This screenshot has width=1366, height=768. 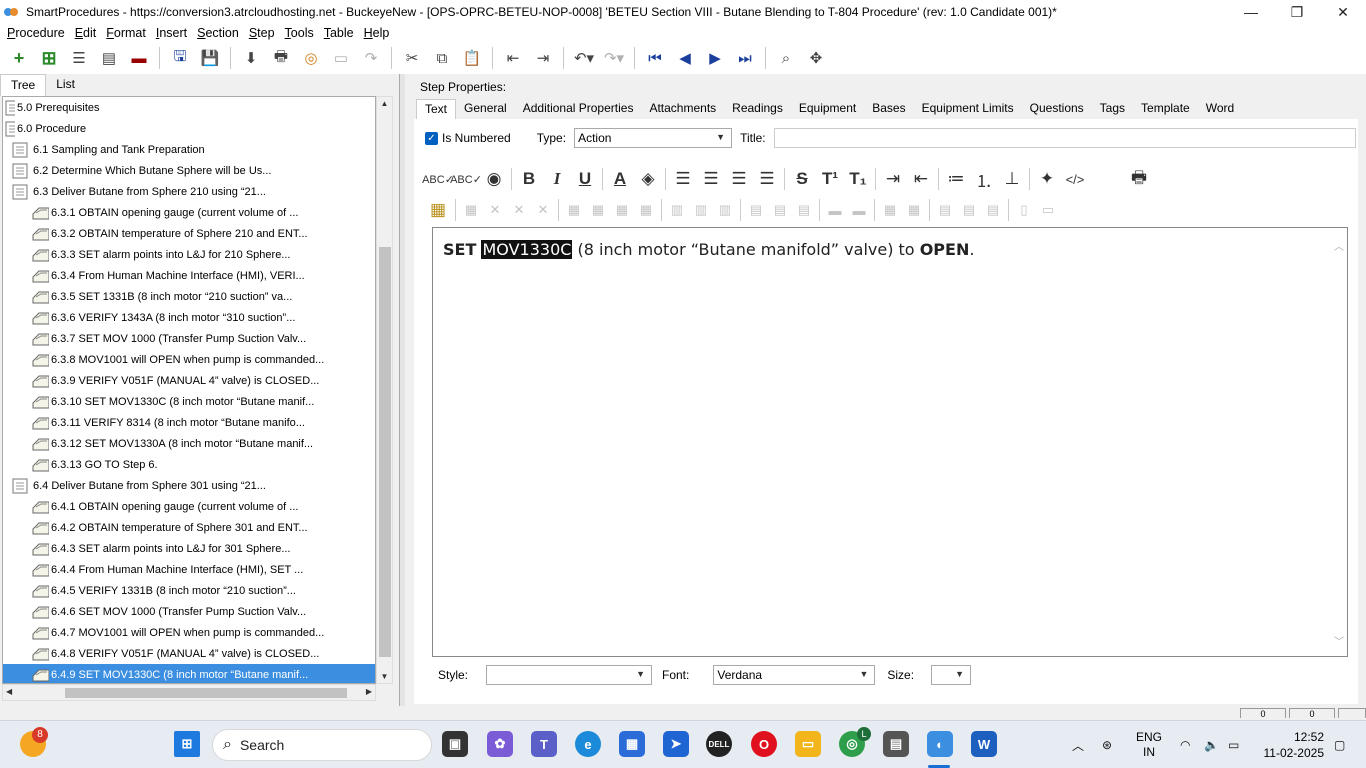 I want to click on tree-item: 6.3.13 GO TO Step 6., so click(x=189, y=464).